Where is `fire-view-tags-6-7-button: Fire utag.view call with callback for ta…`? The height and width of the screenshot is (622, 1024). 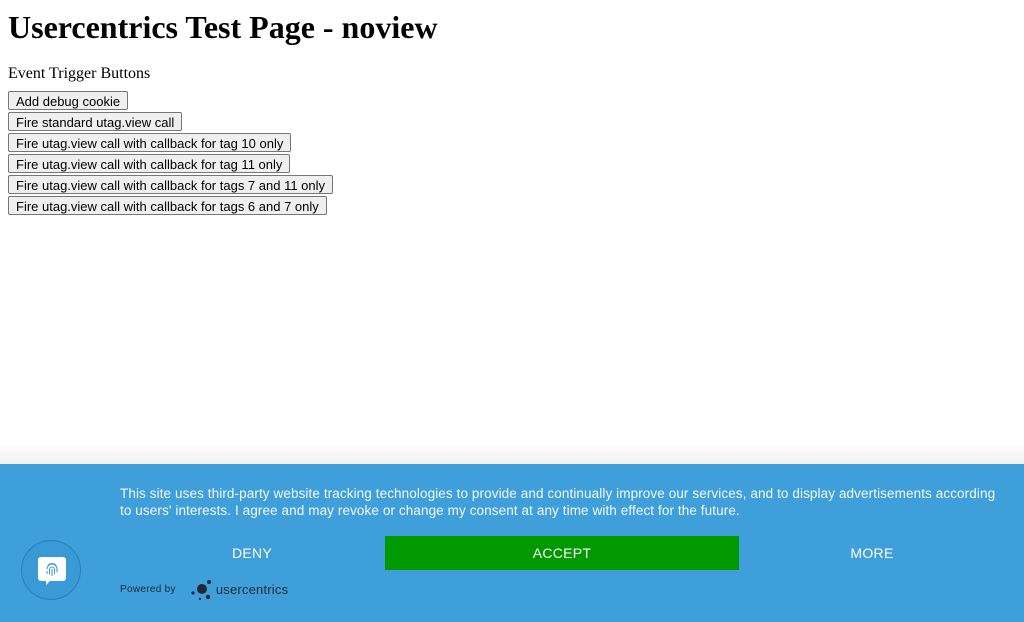 fire-view-tags-6-7-button: Fire utag.view call with callback for ta… is located at coordinates (167, 205).